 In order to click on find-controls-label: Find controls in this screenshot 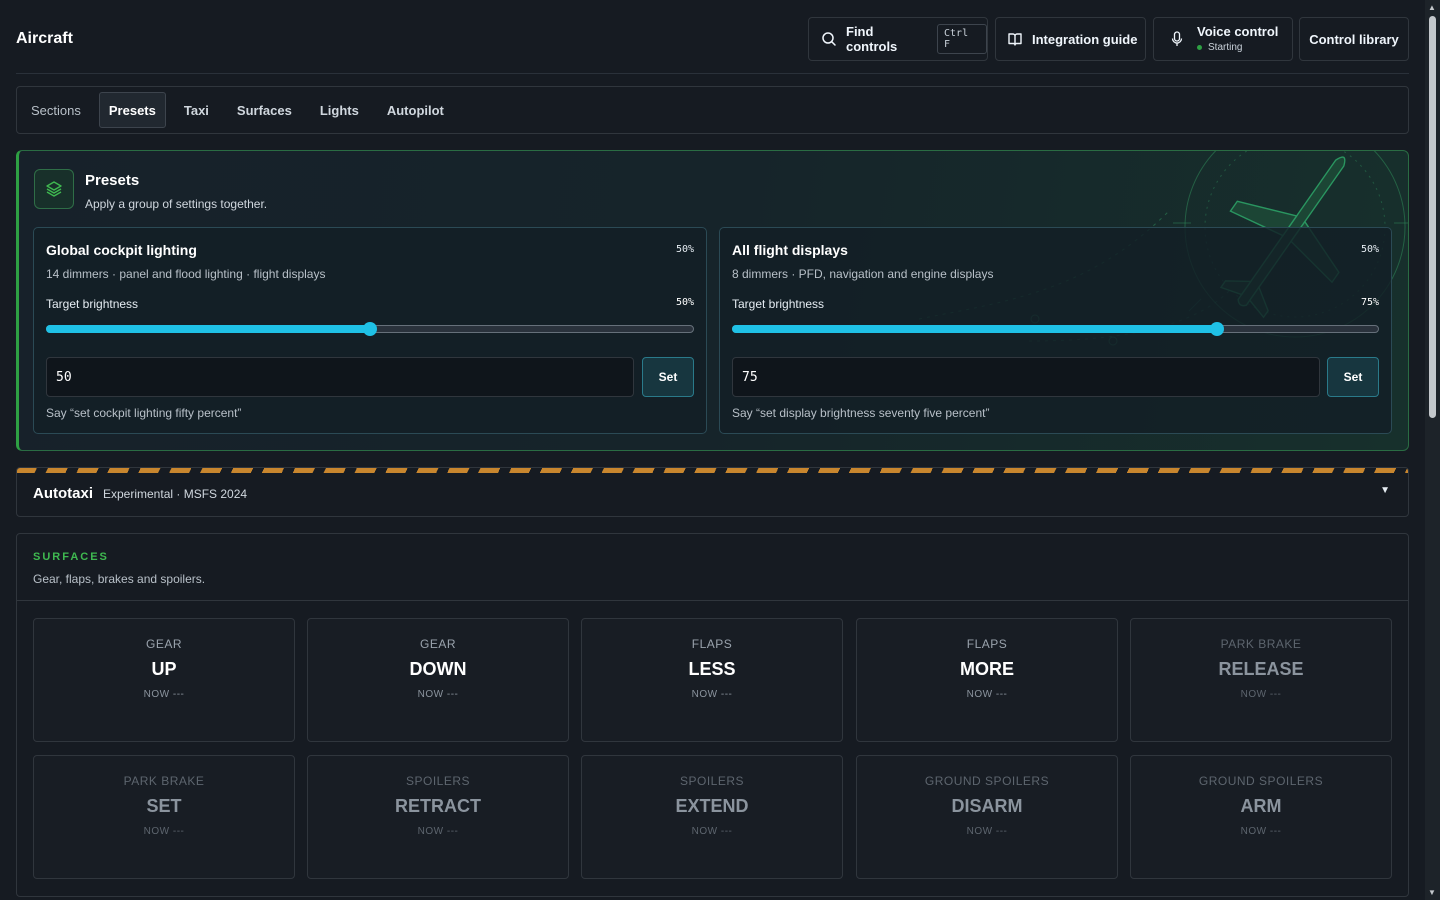, I will do `click(872, 39)`.